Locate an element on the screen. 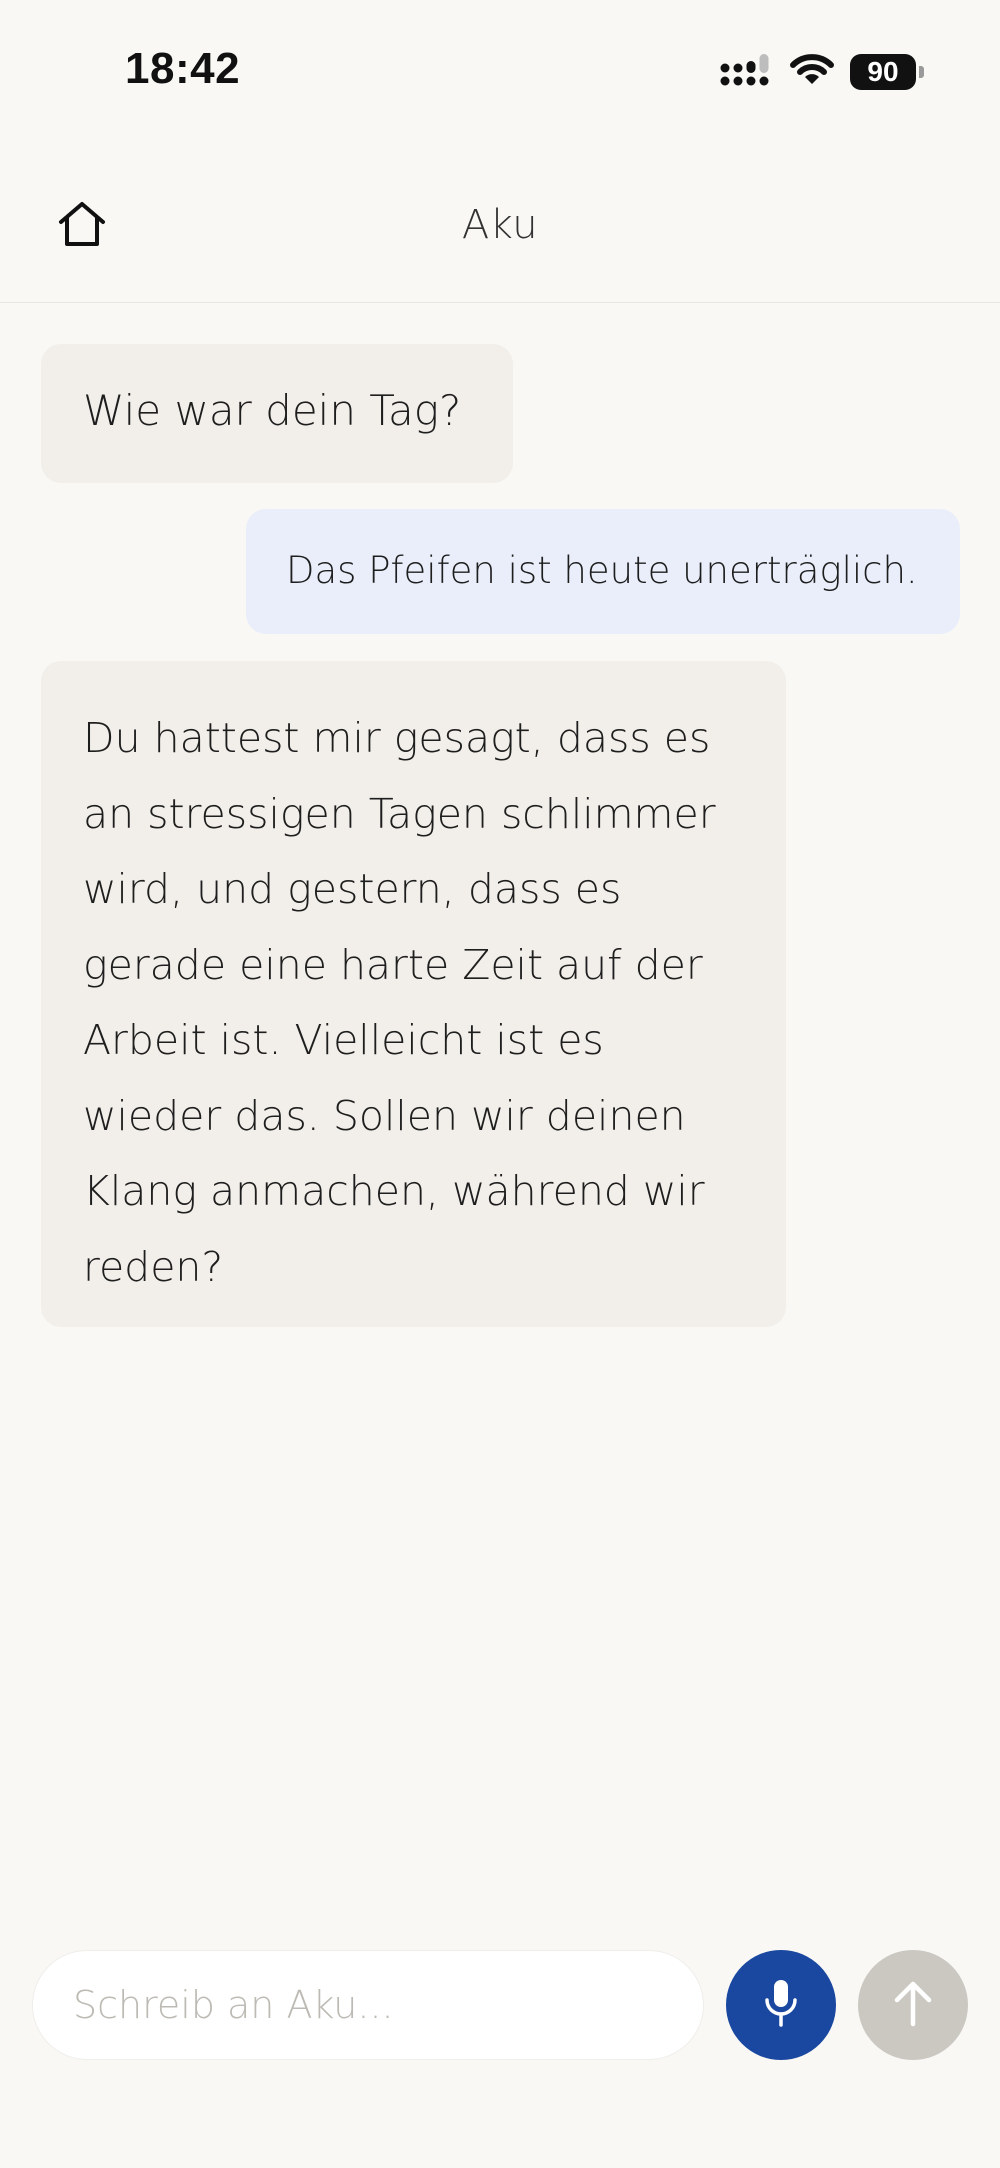 The height and width of the screenshot is (2168, 1000). composer is located at coordinates (500, 2005).